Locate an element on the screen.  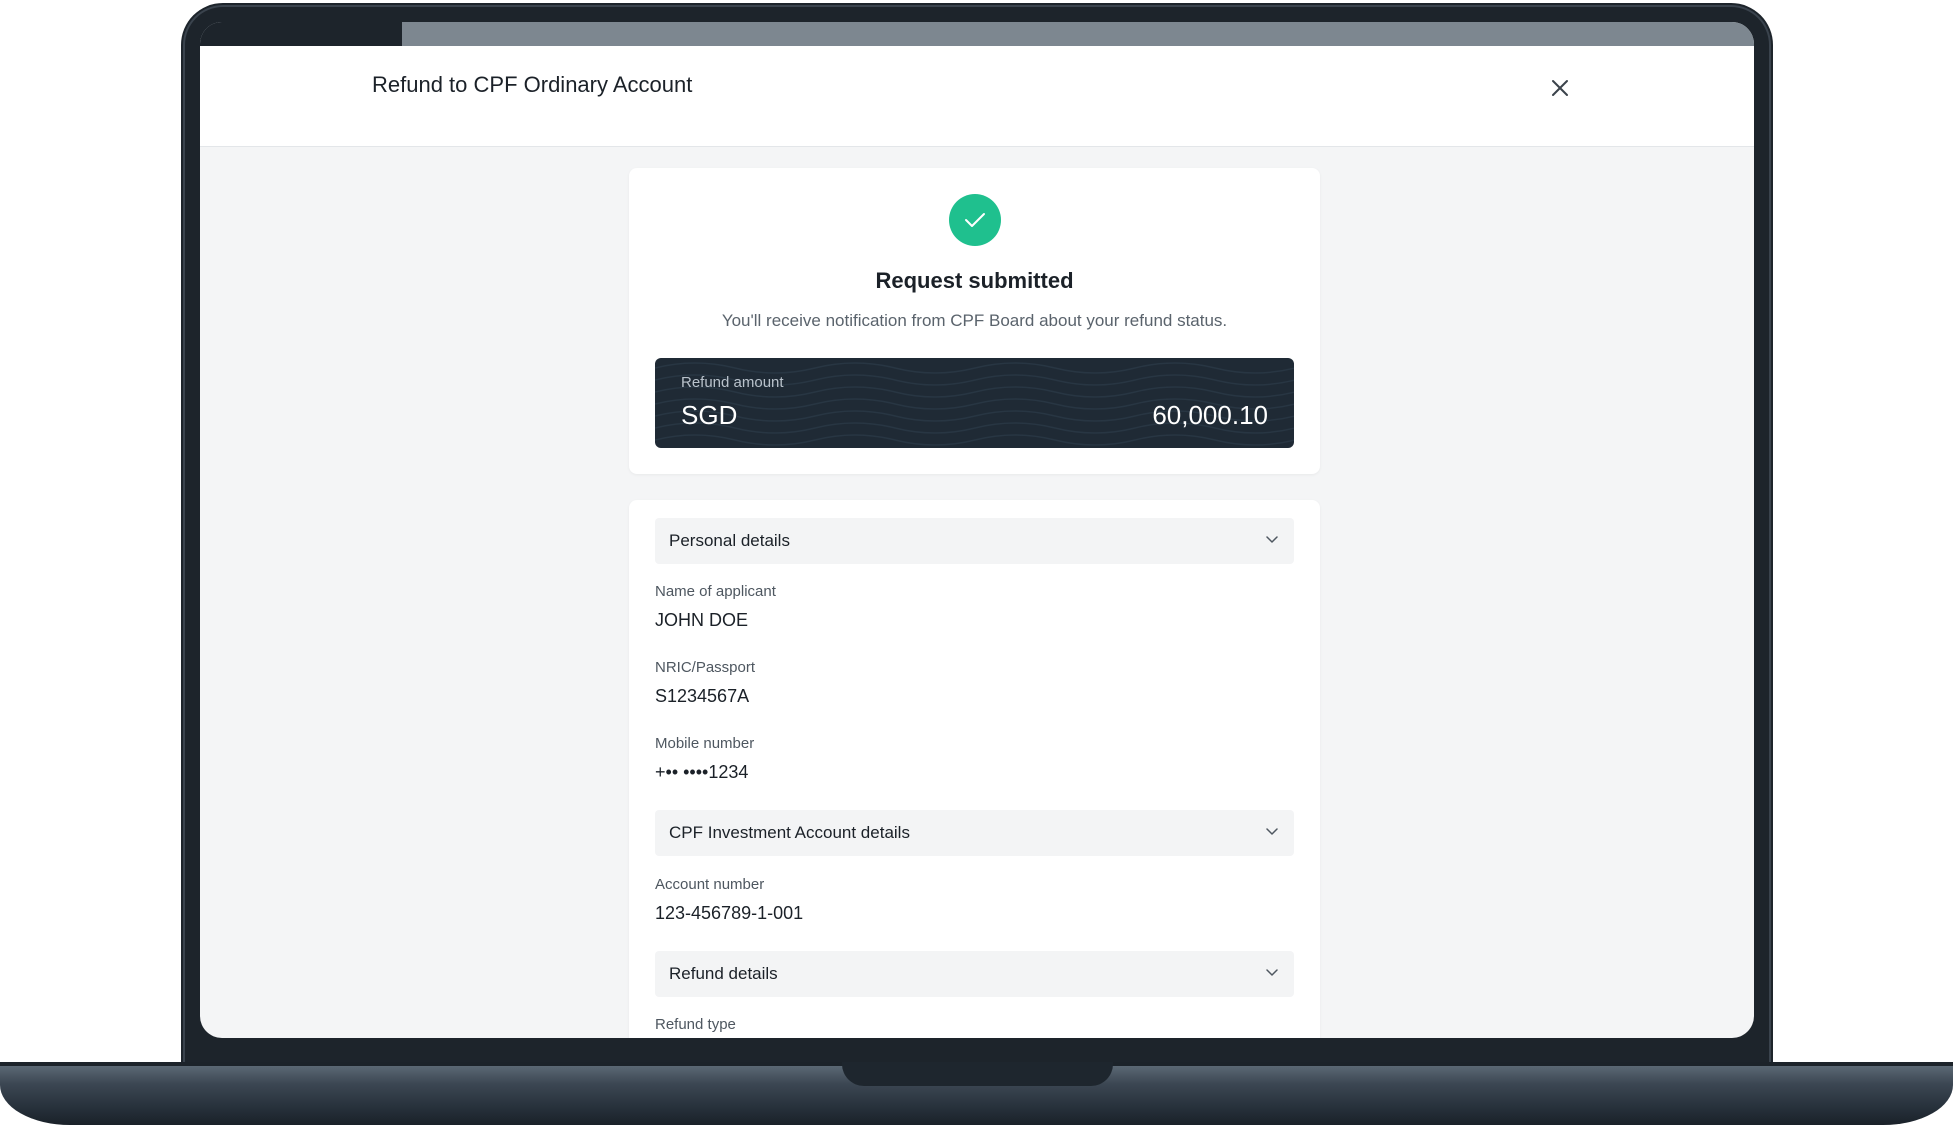
section-header-investment-account: CPF Investment Account details is located at coordinates (974, 833).